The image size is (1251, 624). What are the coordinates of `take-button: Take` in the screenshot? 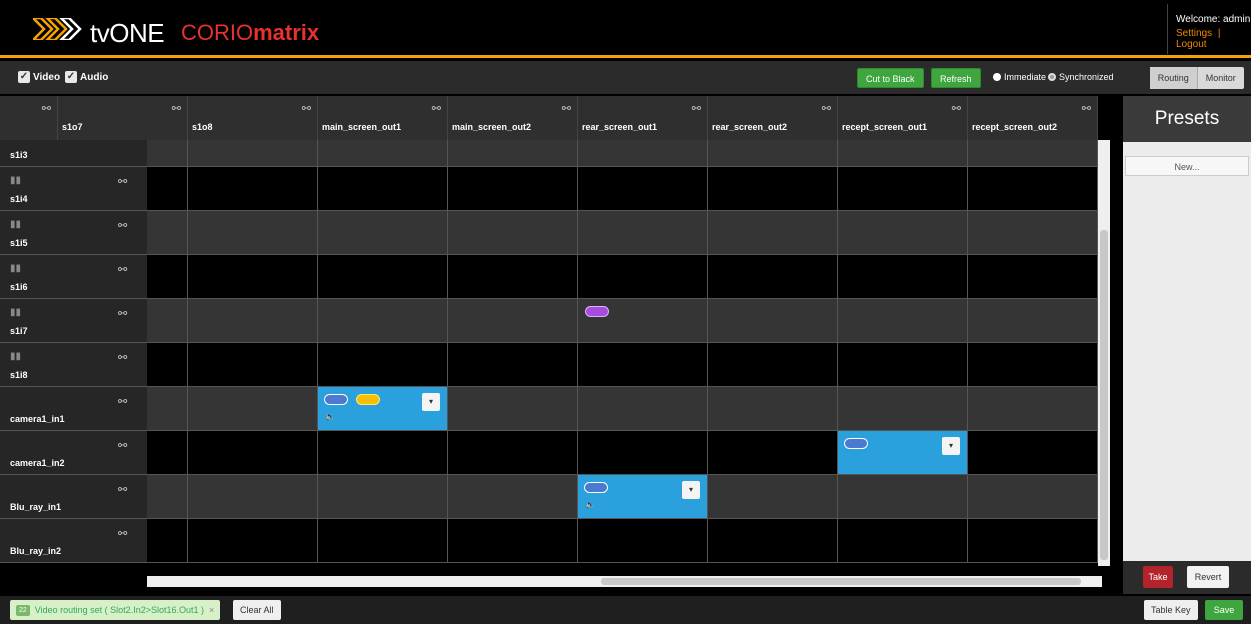 It's located at (1158, 577).